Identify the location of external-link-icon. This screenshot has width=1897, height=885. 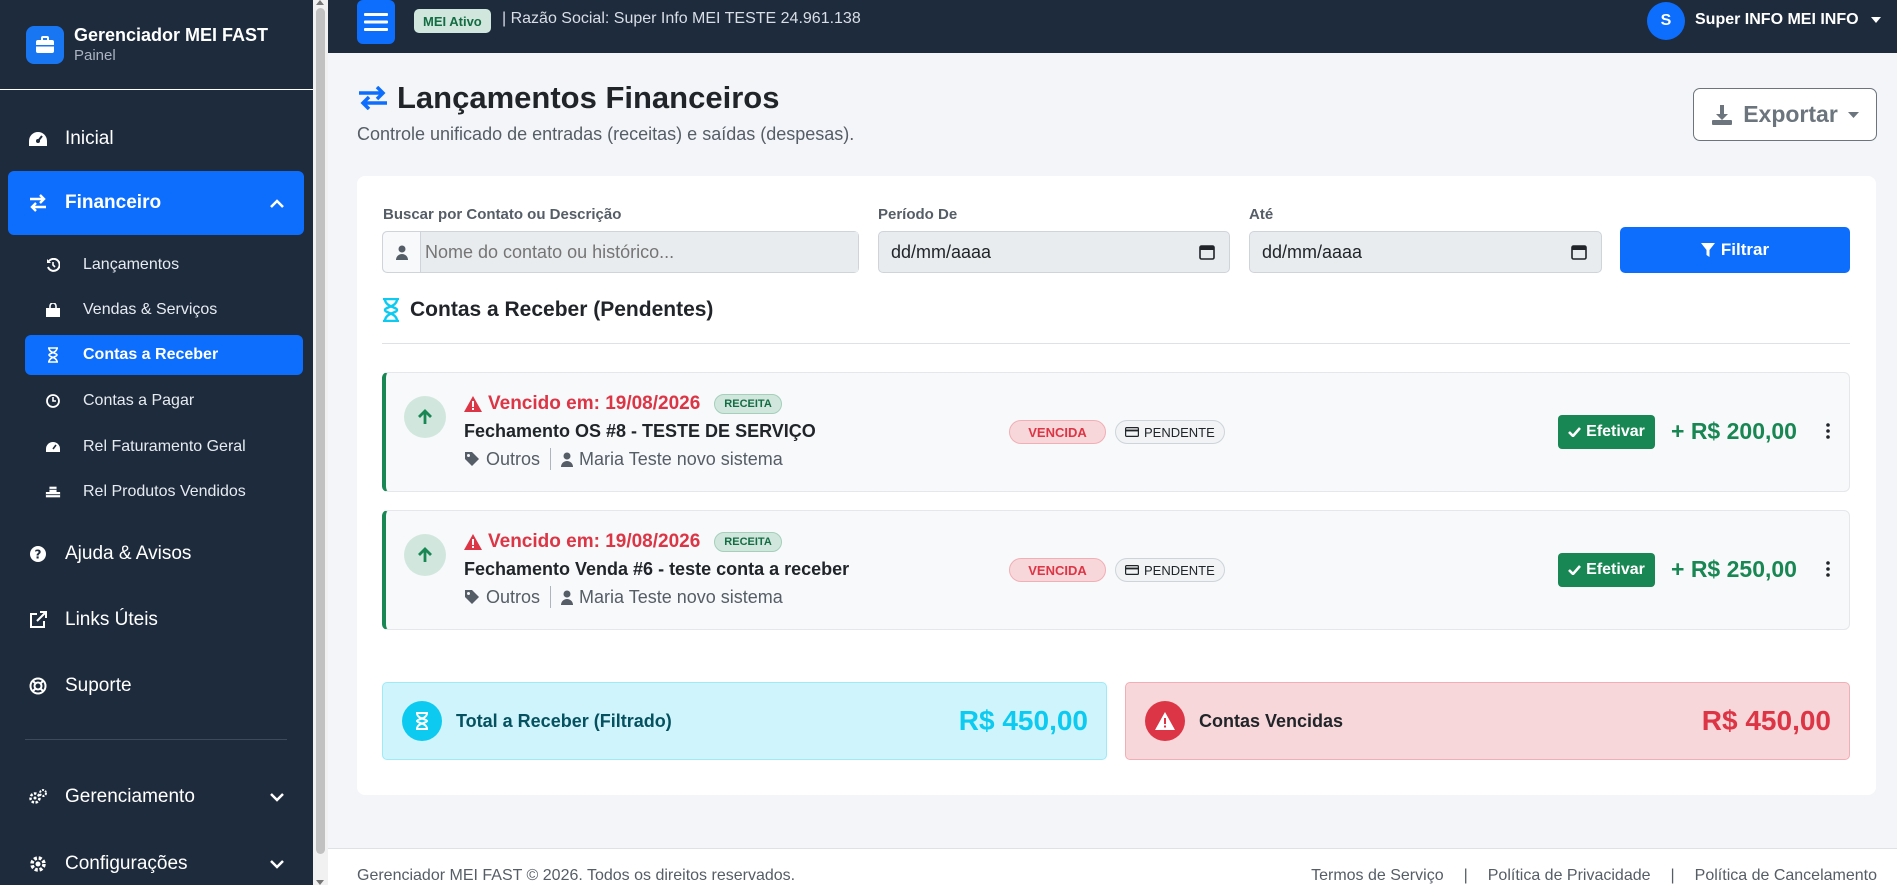
(38, 620).